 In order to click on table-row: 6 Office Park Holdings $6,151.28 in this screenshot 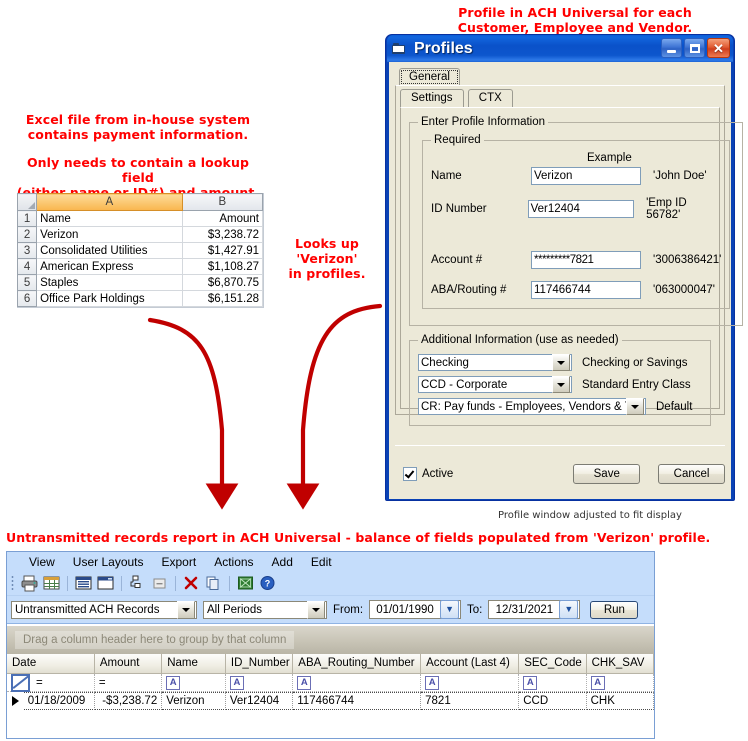, I will do `click(140, 298)`.